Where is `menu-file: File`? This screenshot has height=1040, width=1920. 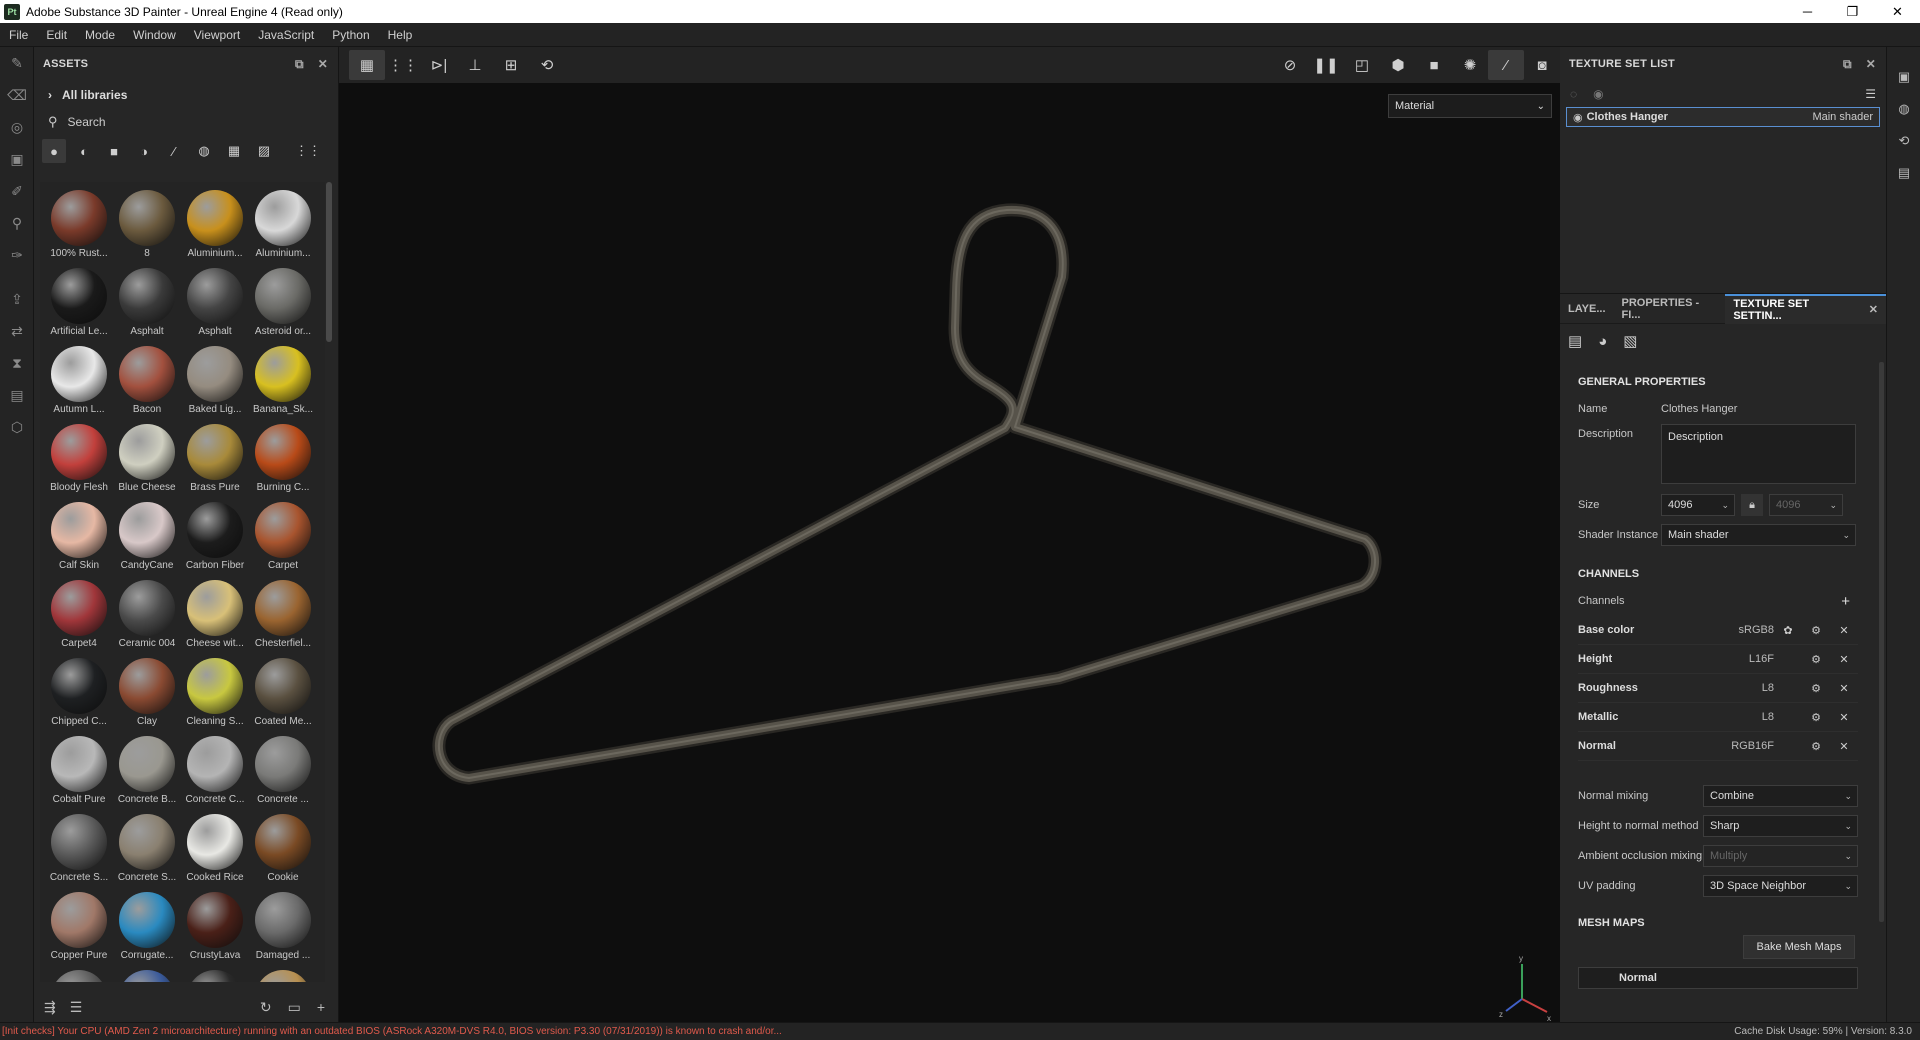 menu-file: File is located at coordinates (18, 35).